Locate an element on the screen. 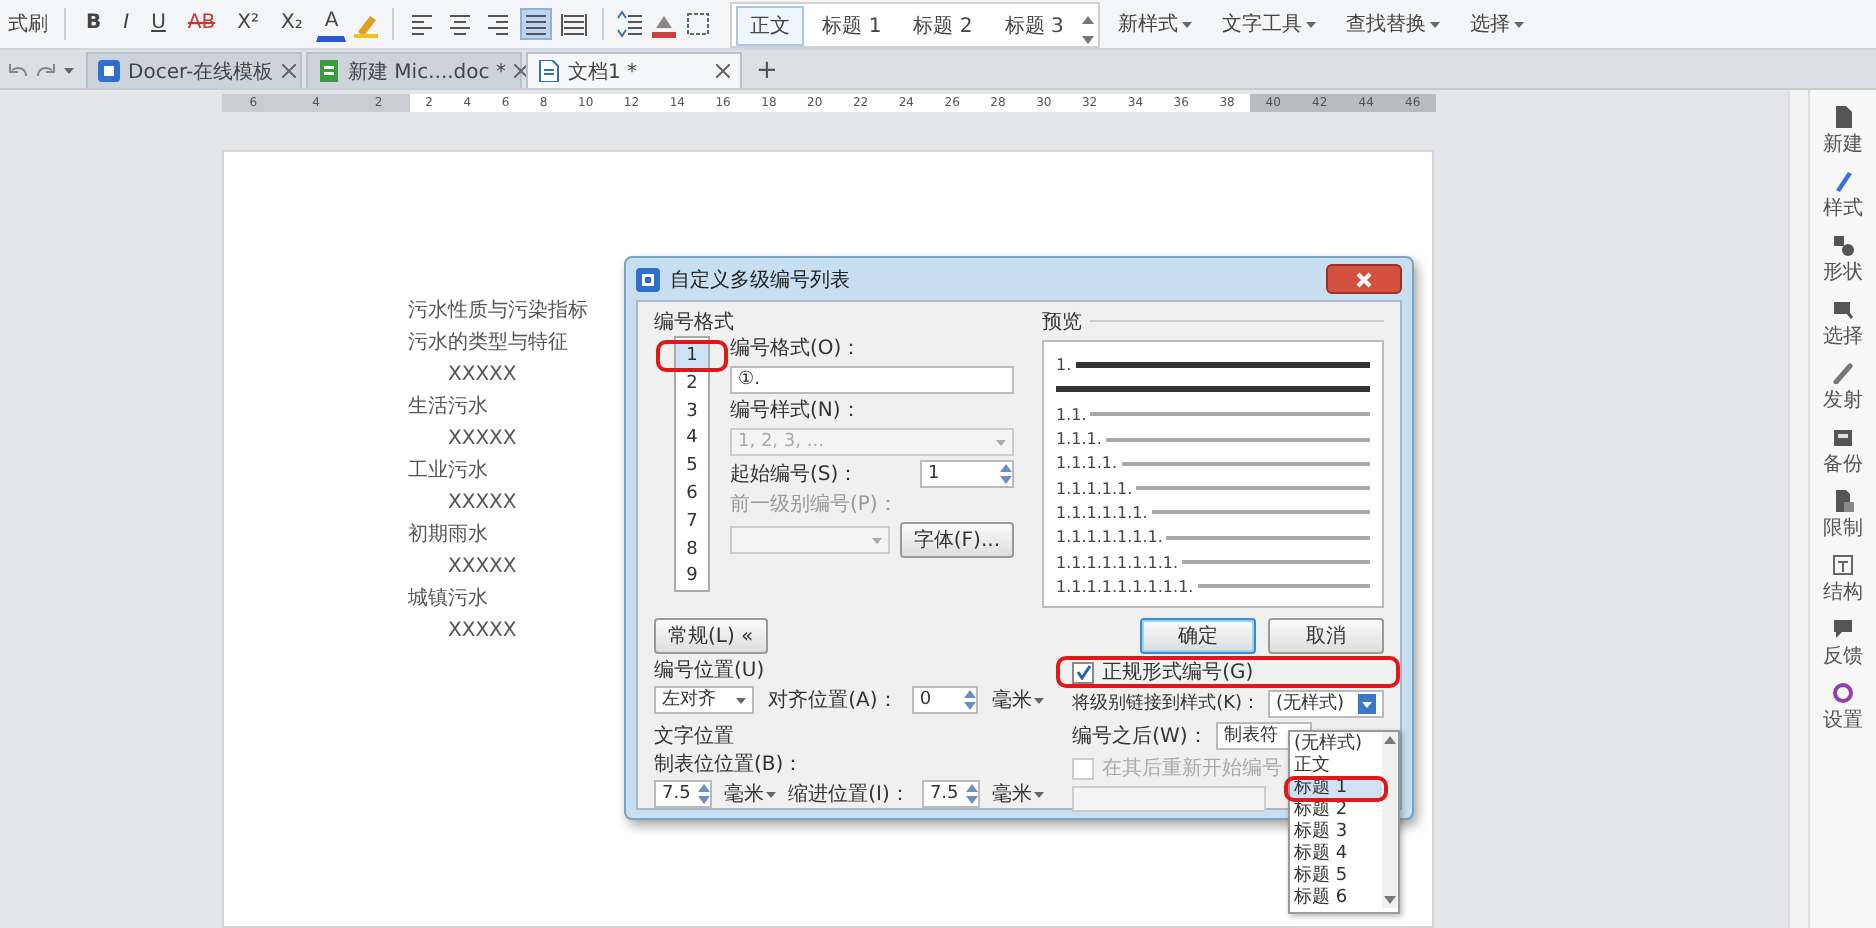  border-icon is located at coordinates (698, 24).